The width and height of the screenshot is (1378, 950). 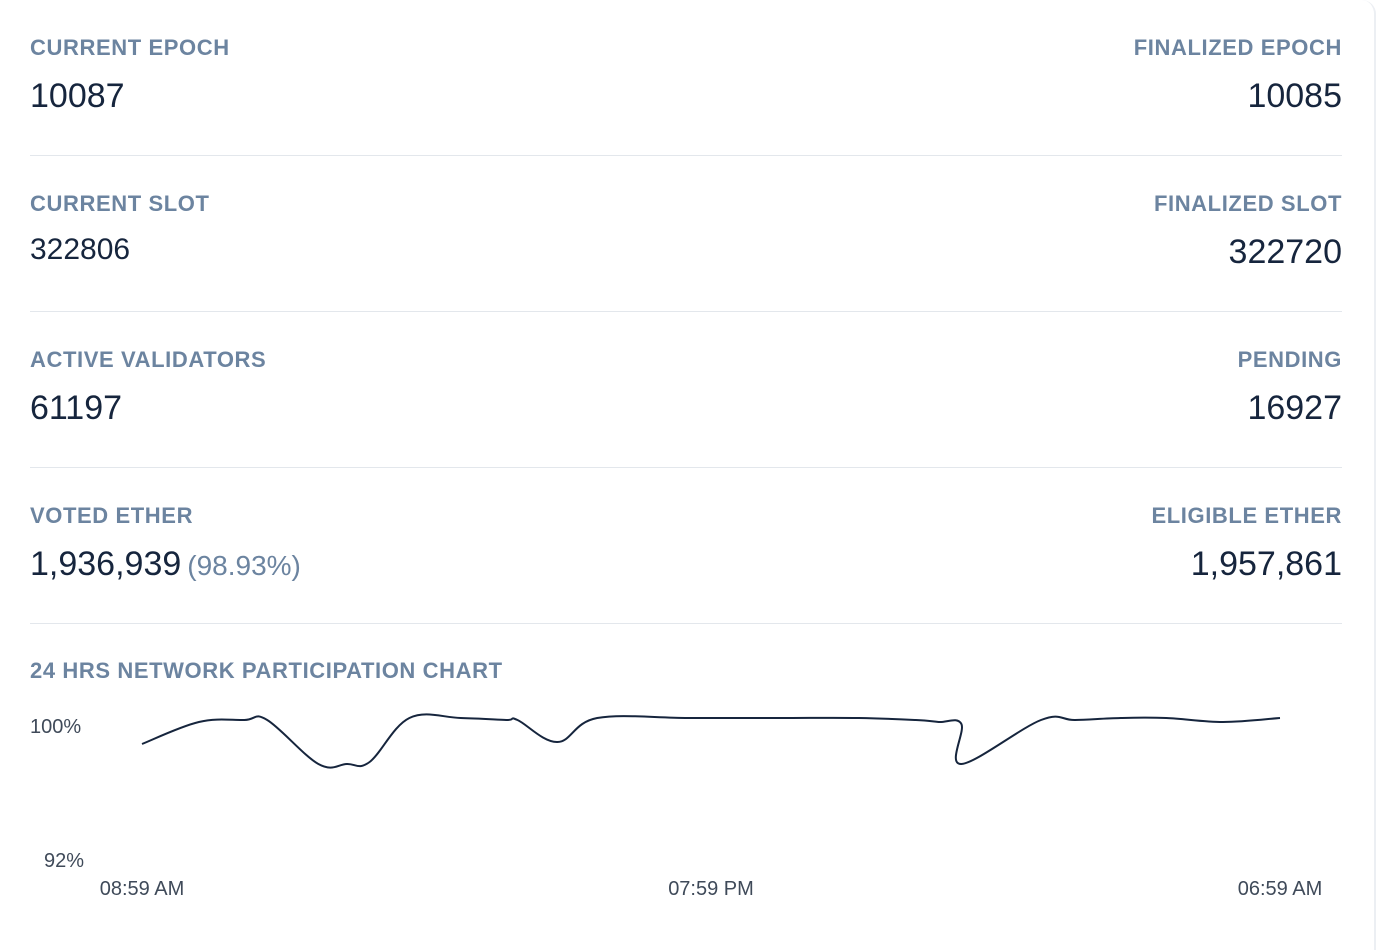 I want to click on active-validators-label: ACTIVE VALIDATORS, so click(x=148, y=359).